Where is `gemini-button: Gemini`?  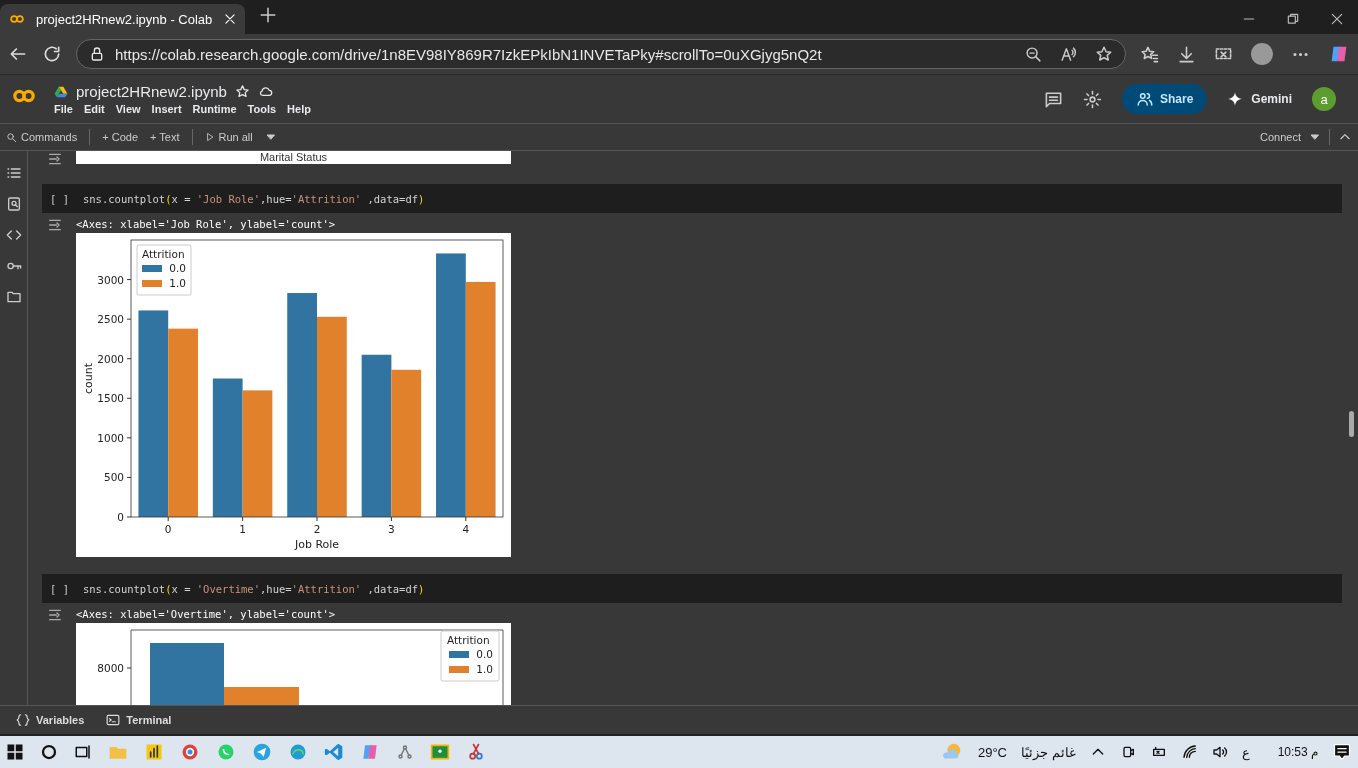 gemini-button: Gemini is located at coordinates (1259, 99).